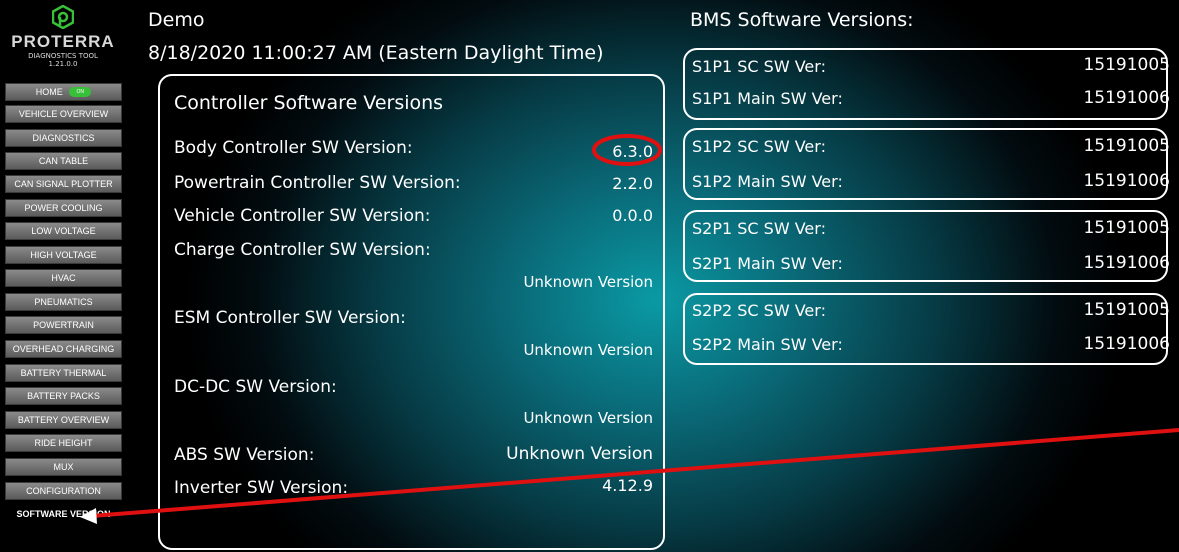 The image size is (1179, 552). Describe the element at coordinates (80, 91) in the screenshot. I see `home-status-toggle: ON` at that location.